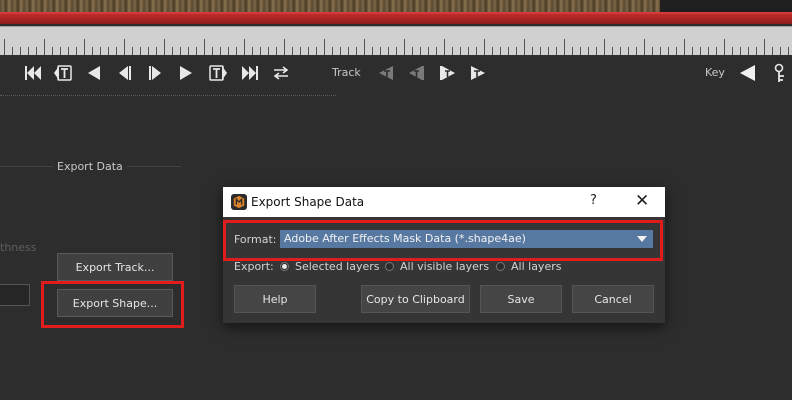  Describe the element at coordinates (396, 40) in the screenshot. I see `timeline-ruler` at that location.